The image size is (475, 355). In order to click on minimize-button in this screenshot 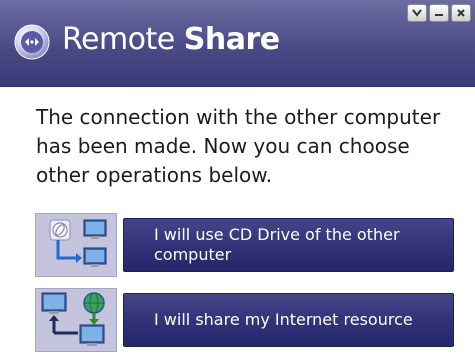, I will do `click(439, 13)`.